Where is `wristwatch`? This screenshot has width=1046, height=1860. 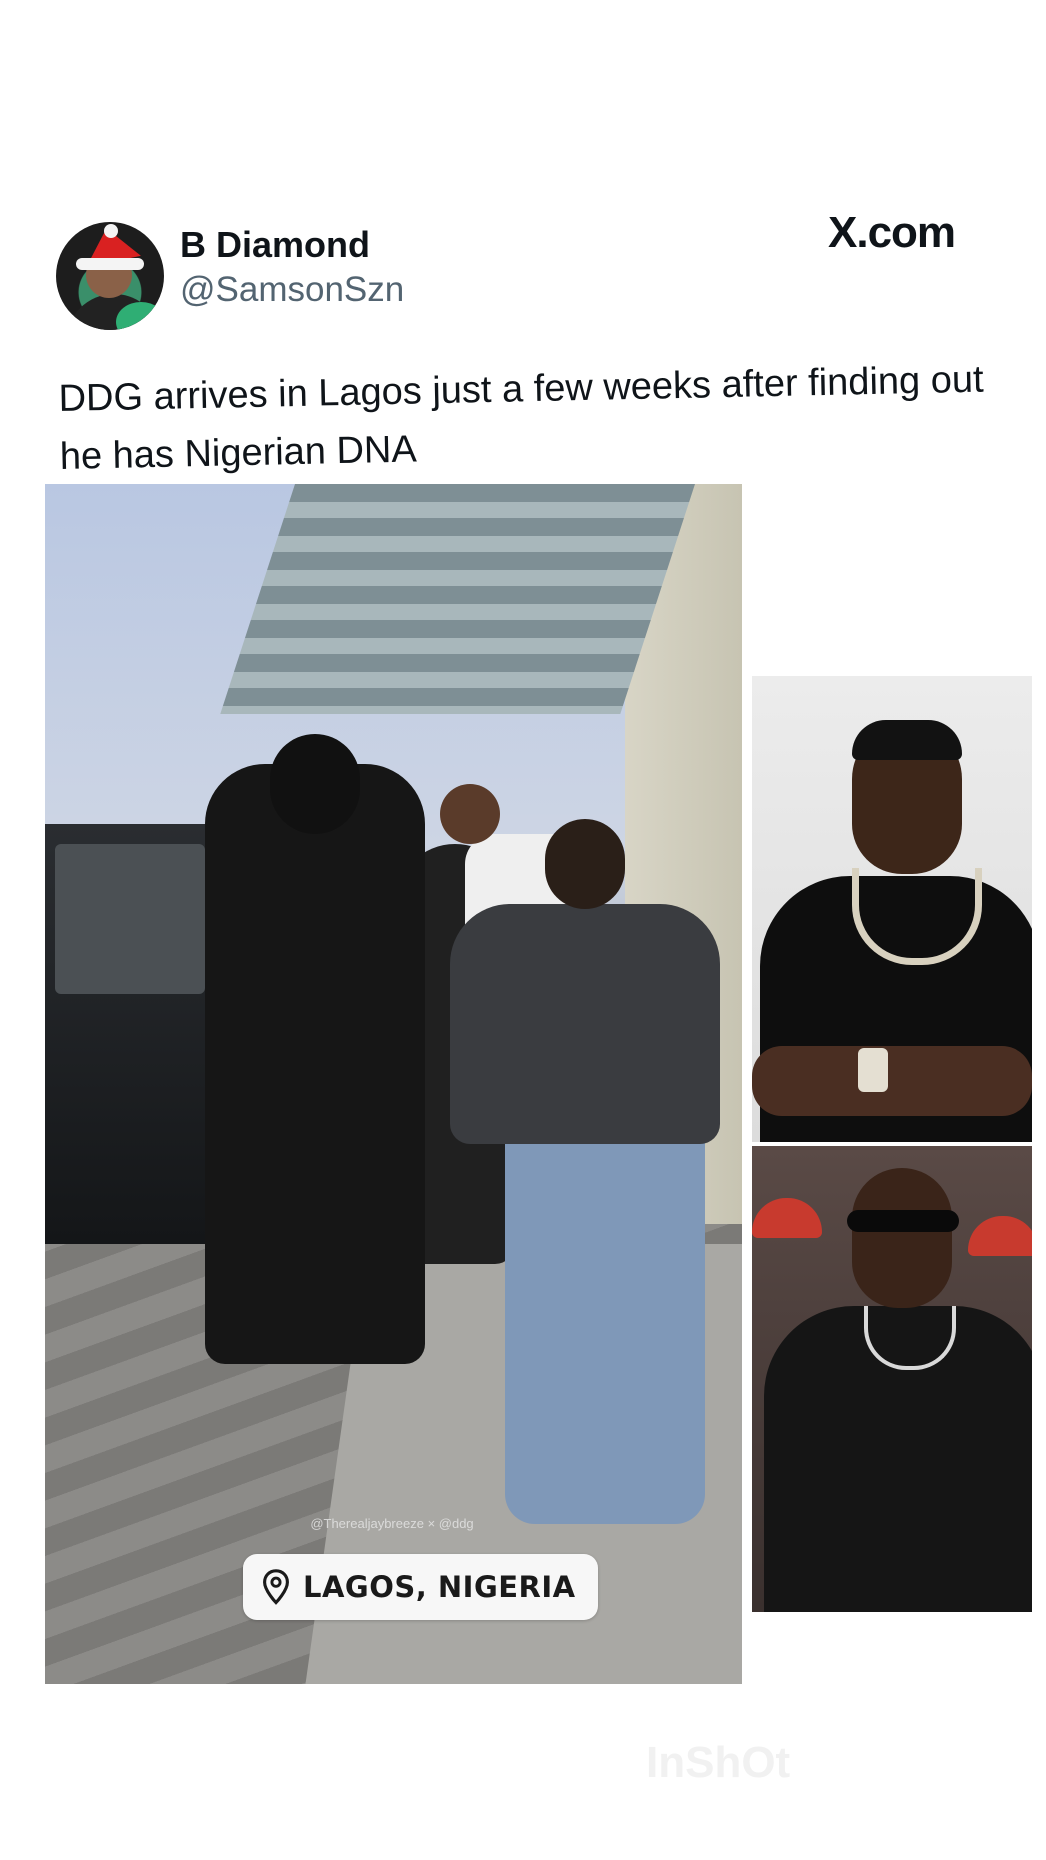 wristwatch is located at coordinates (873, 1070).